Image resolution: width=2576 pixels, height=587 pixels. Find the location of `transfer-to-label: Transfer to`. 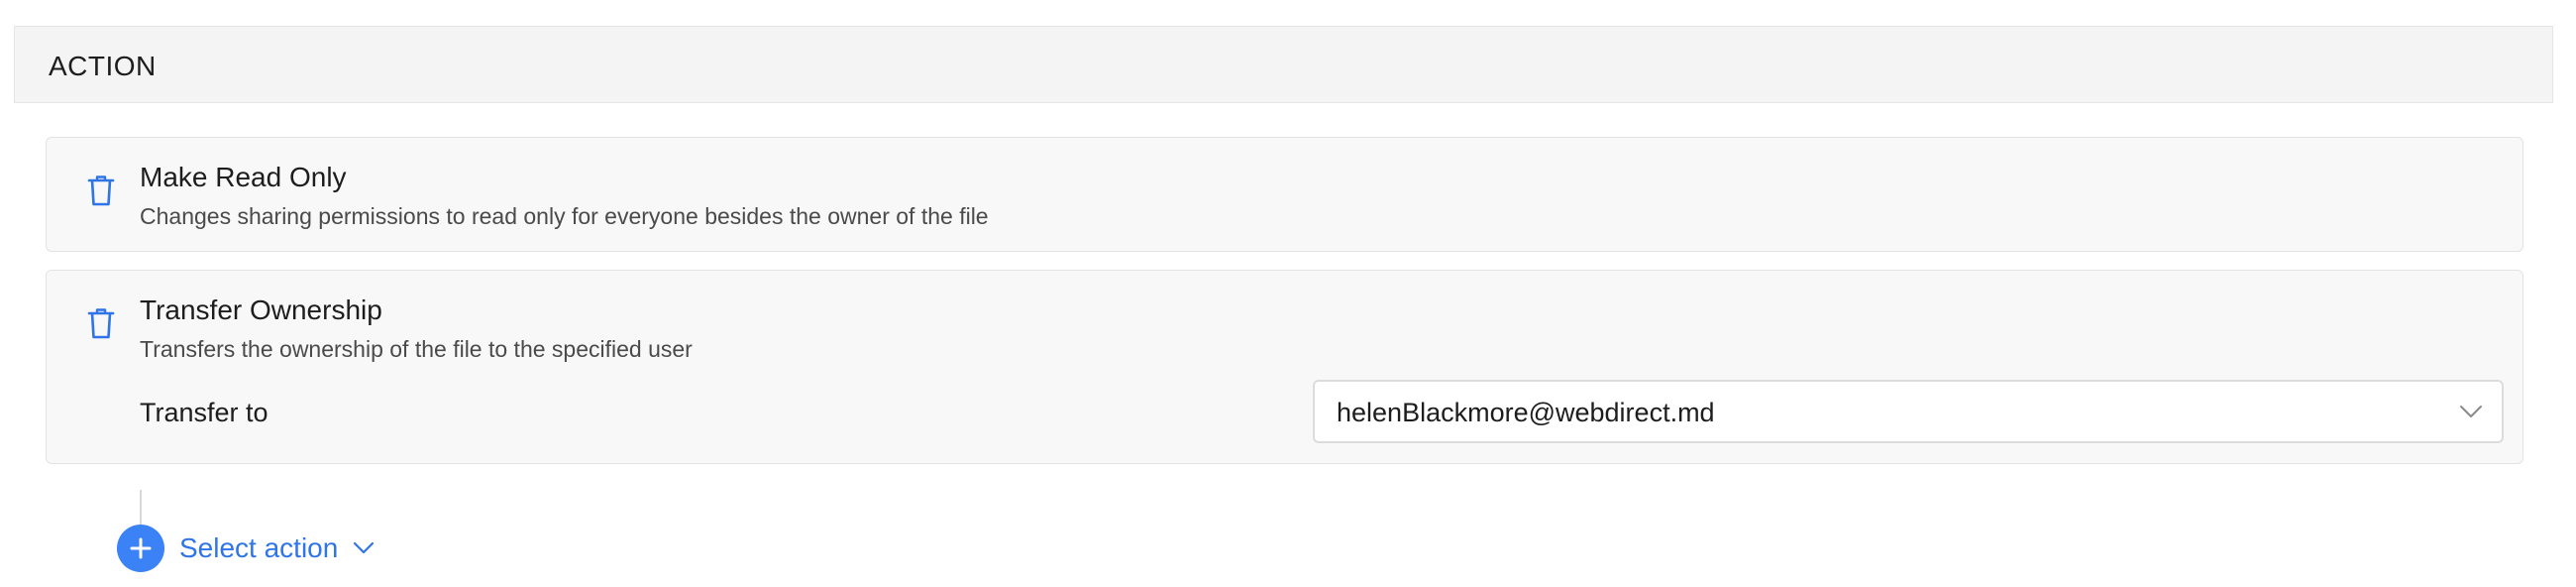

transfer-to-label: Transfer to is located at coordinates (204, 412).